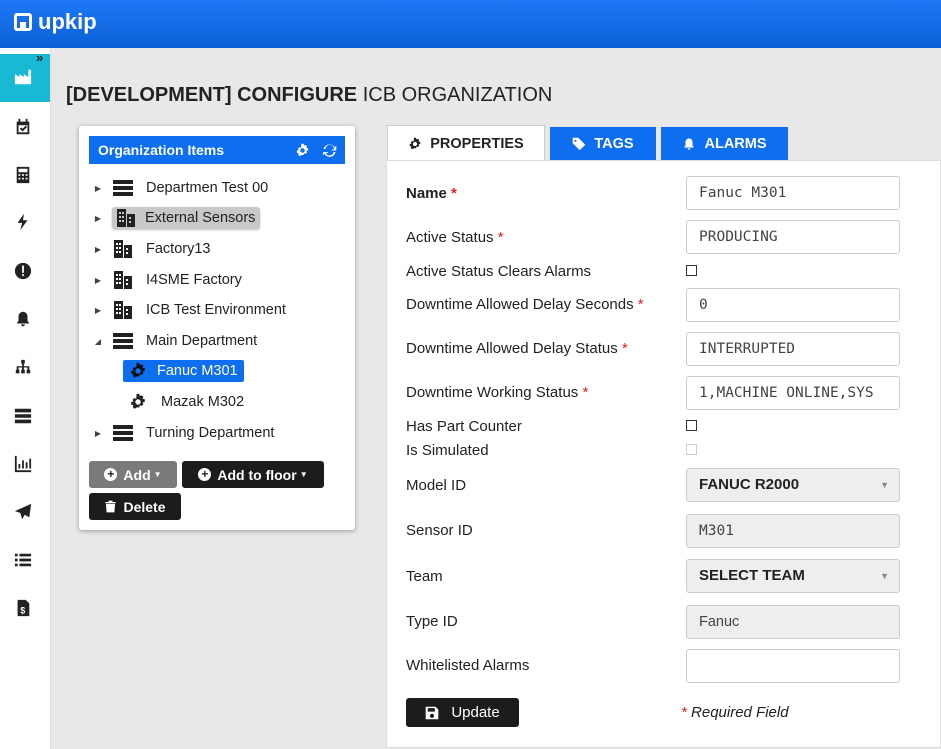 This screenshot has height=749, width=941. Describe the element at coordinates (793, 393) in the screenshot. I see `downtime-working-status-field: 1,MACHINE ONLINE,SYS` at that location.